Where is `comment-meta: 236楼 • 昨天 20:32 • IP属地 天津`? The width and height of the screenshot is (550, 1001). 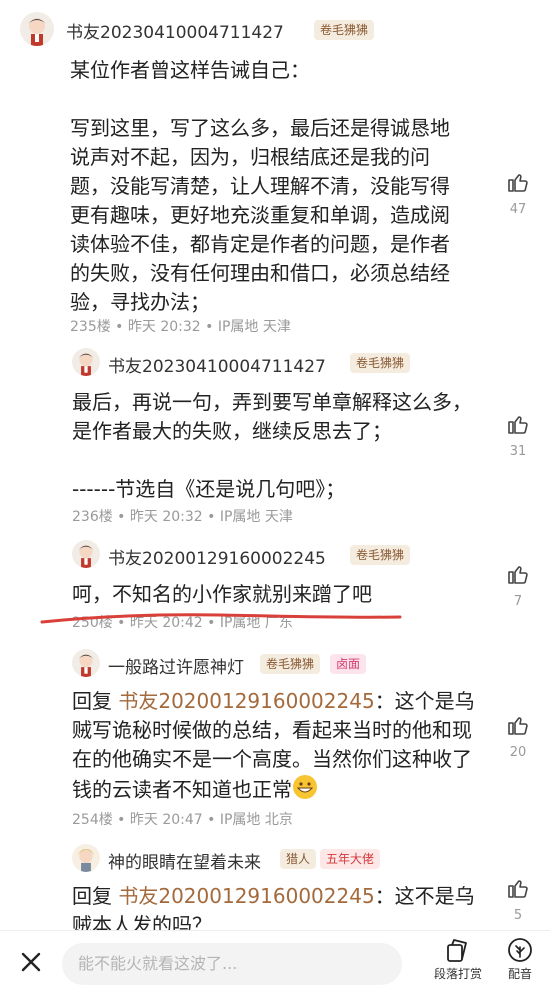
comment-meta: 236楼 • 昨天 20:32 • IP属地 天津 is located at coordinates (182, 517).